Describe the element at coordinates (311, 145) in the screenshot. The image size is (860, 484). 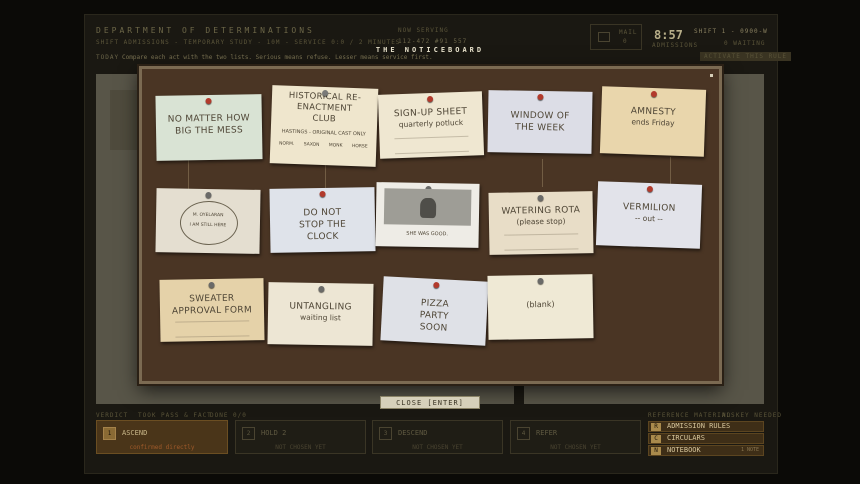
I see `tag-saxon: SAXON` at that location.